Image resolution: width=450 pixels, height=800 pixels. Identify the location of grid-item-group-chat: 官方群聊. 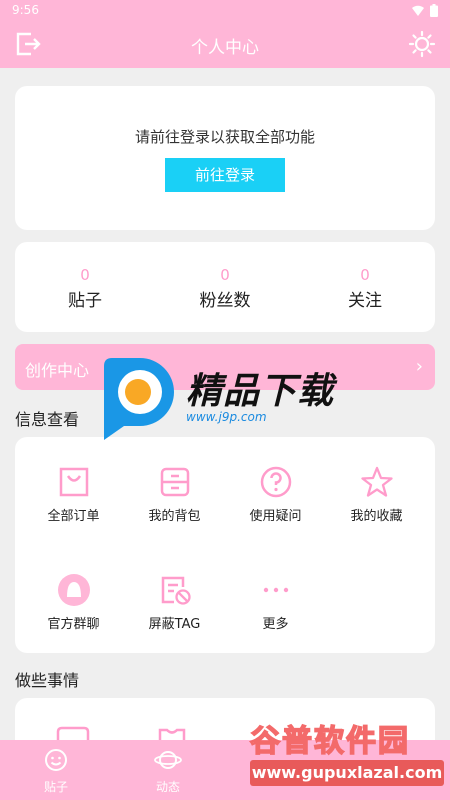
(73, 602).